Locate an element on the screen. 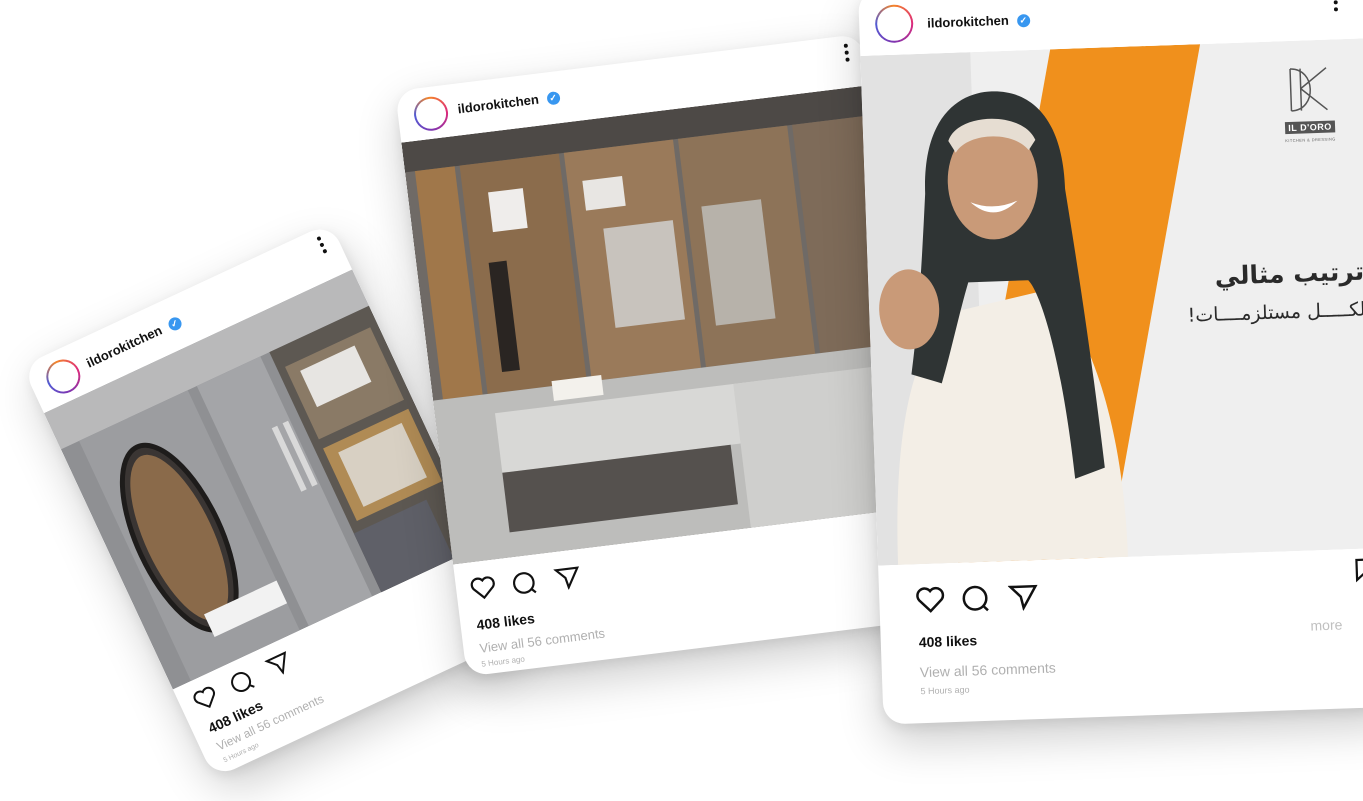 The image size is (1363, 801). brand-logo: IL D'ORO KITCHEN & DRESSING is located at coordinates (1309, 104).